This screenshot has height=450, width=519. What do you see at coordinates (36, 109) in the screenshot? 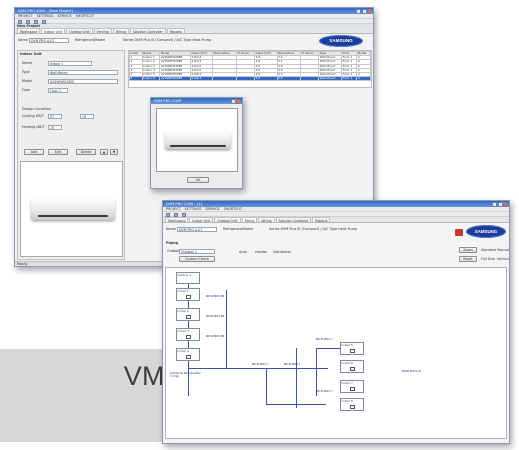
I see `design-condition-title: Design Condition` at bounding box center [36, 109].